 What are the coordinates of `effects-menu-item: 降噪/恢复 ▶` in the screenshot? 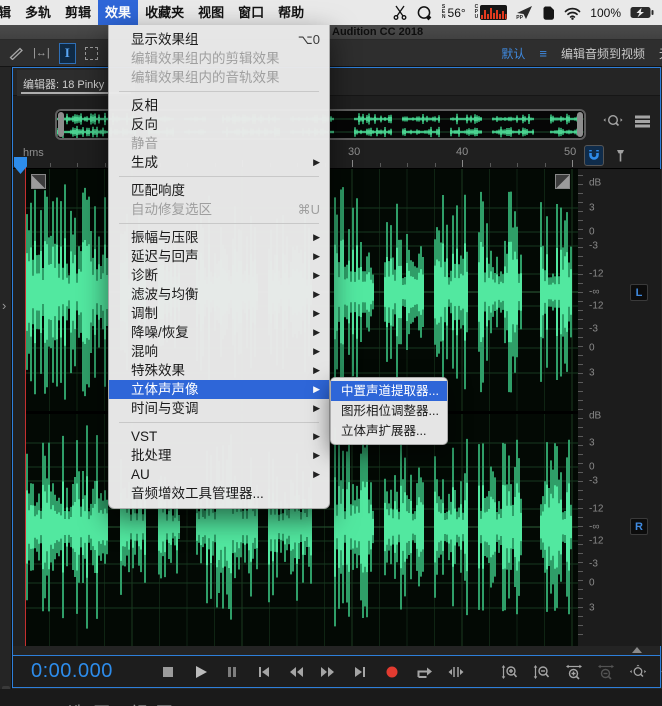 It's located at (219, 332).